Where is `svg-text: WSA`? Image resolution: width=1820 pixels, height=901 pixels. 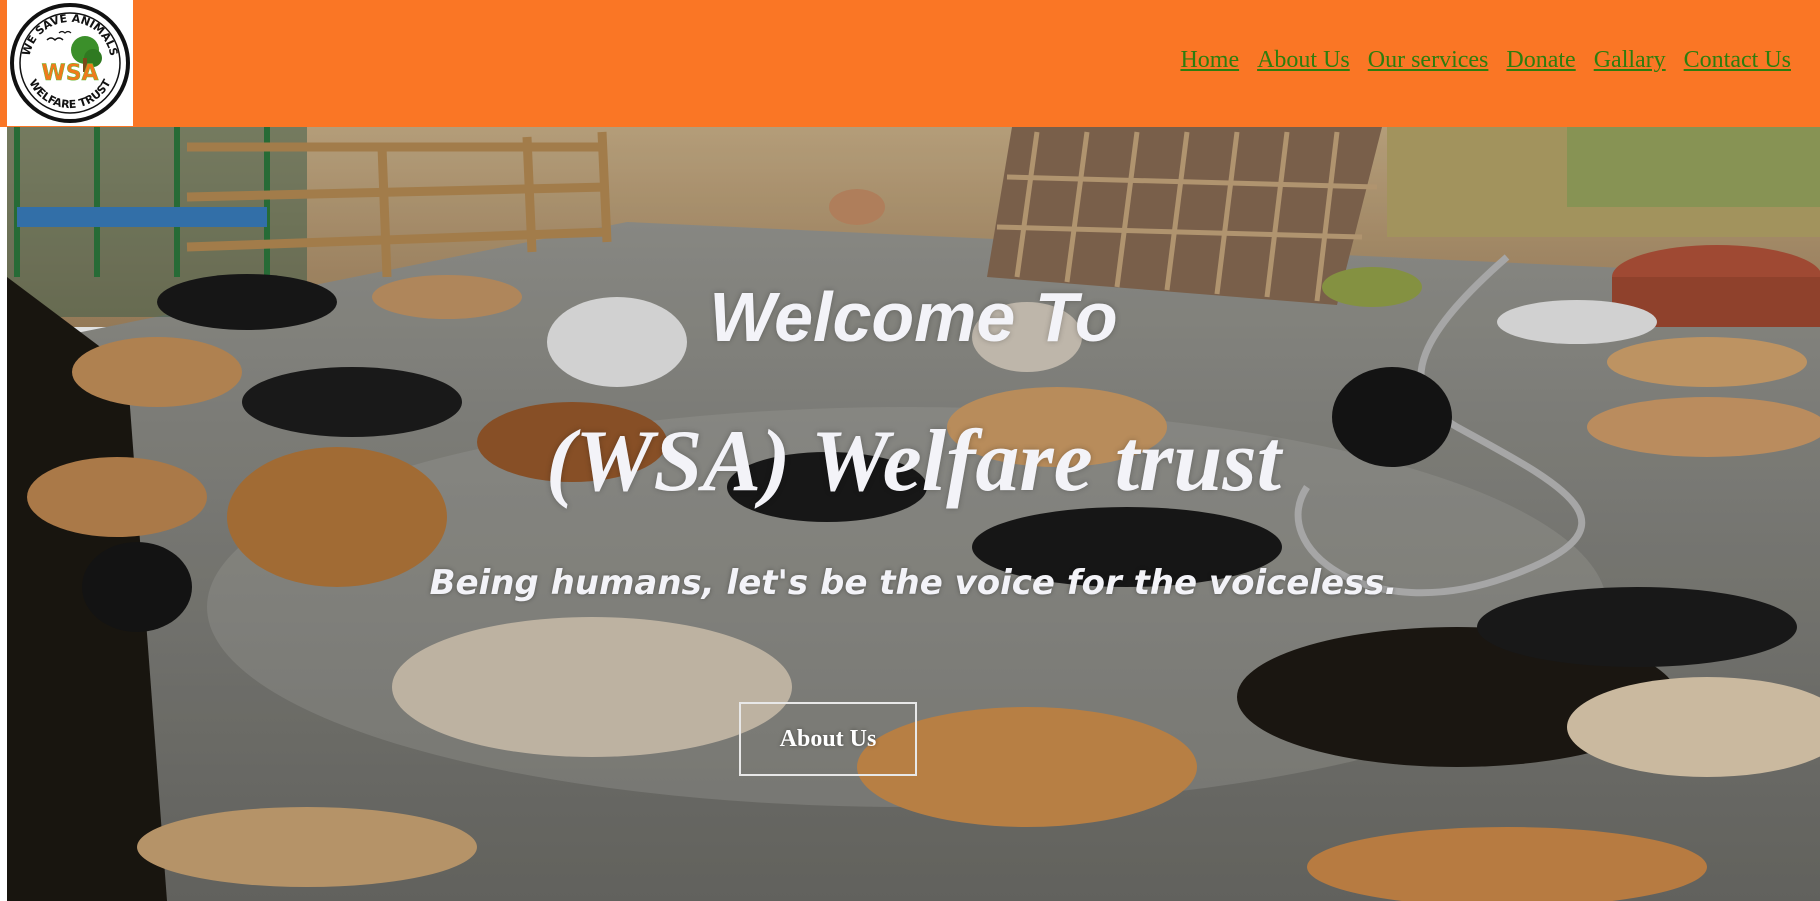
svg-text: WSA is located at coordinates (69, 73).